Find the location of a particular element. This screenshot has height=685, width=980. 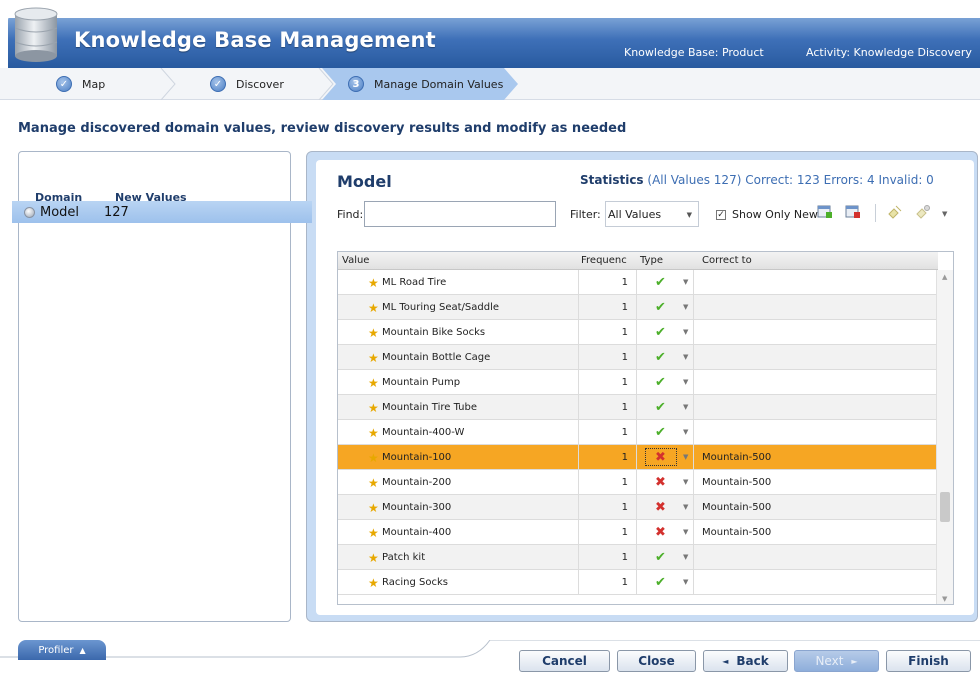

value-cell: ★ Mountain-200 is located at coordinates (409, 482).